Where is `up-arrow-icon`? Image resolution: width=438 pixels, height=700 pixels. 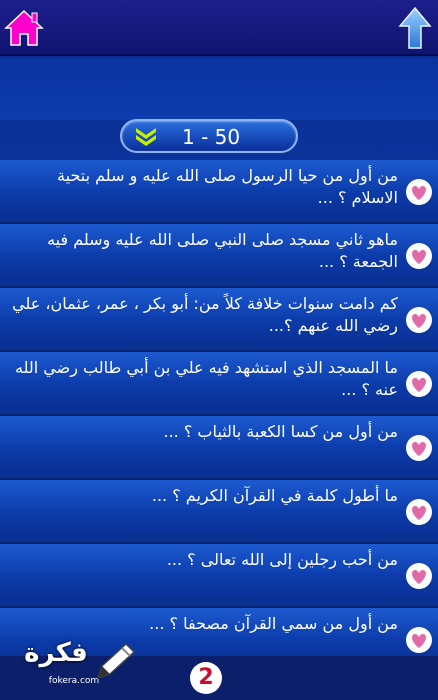 up-arrow-icon is located at coordinates (415, 28).